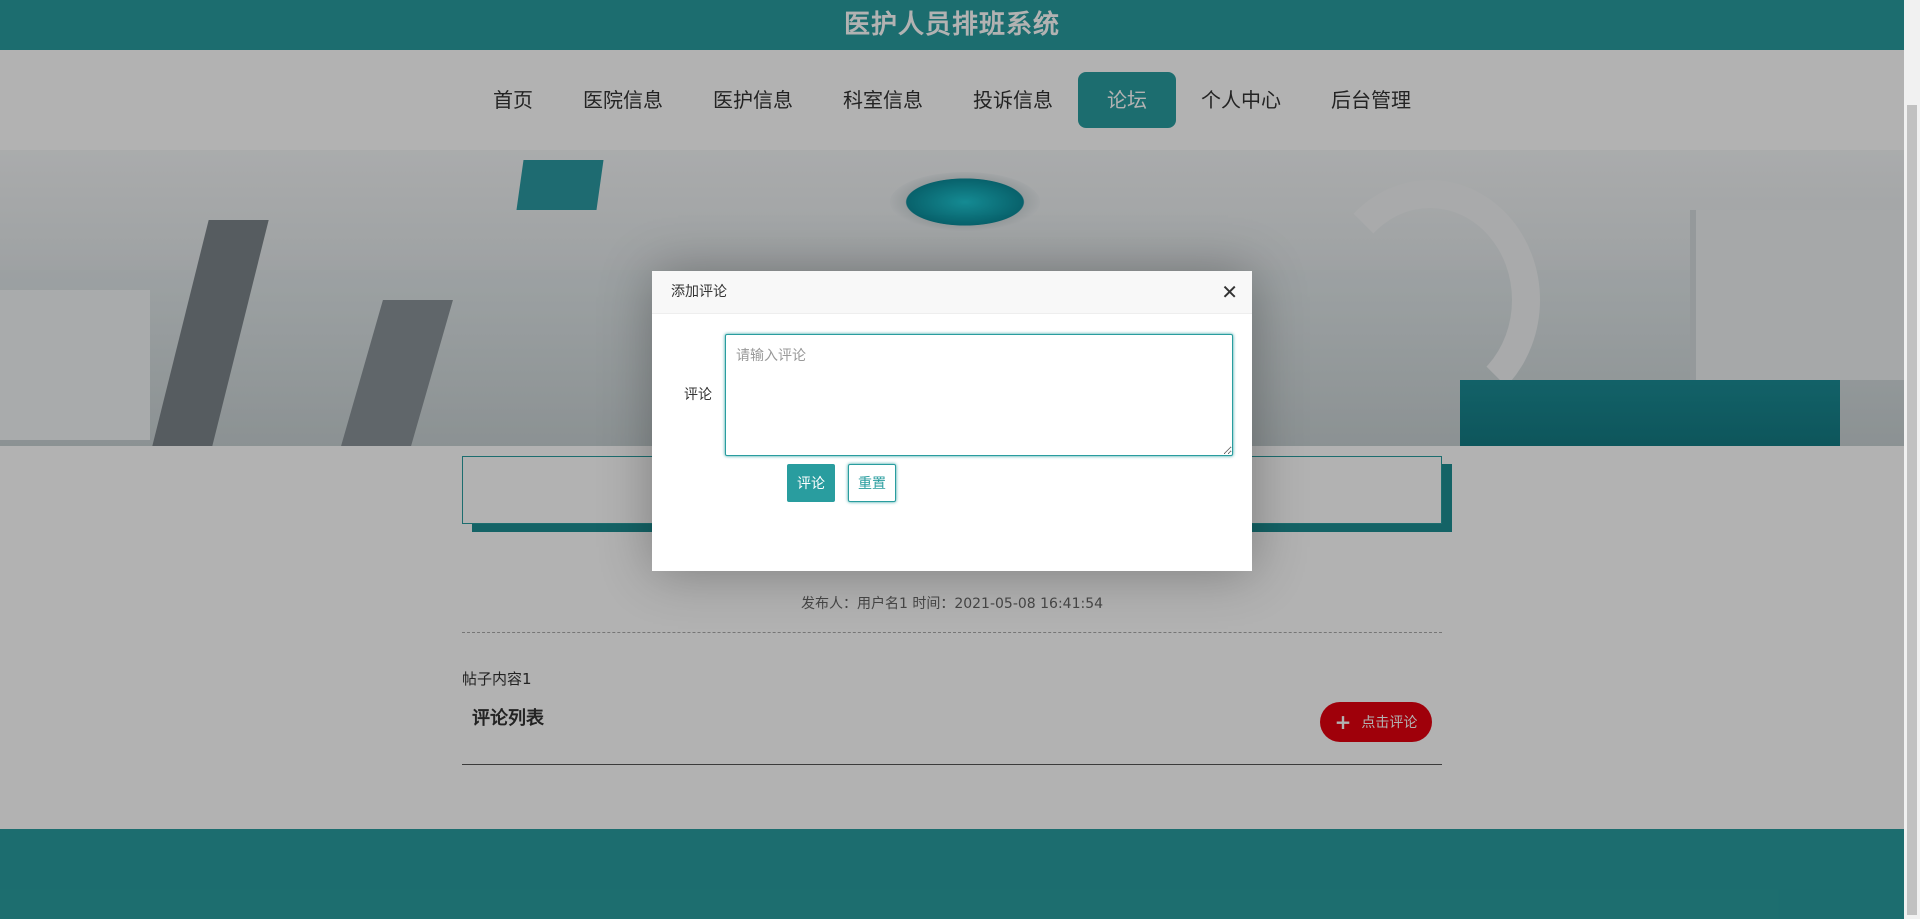 This screenshot has height=919, width=1920. I want to click on close-icon: ✕, so click(1229, 292).